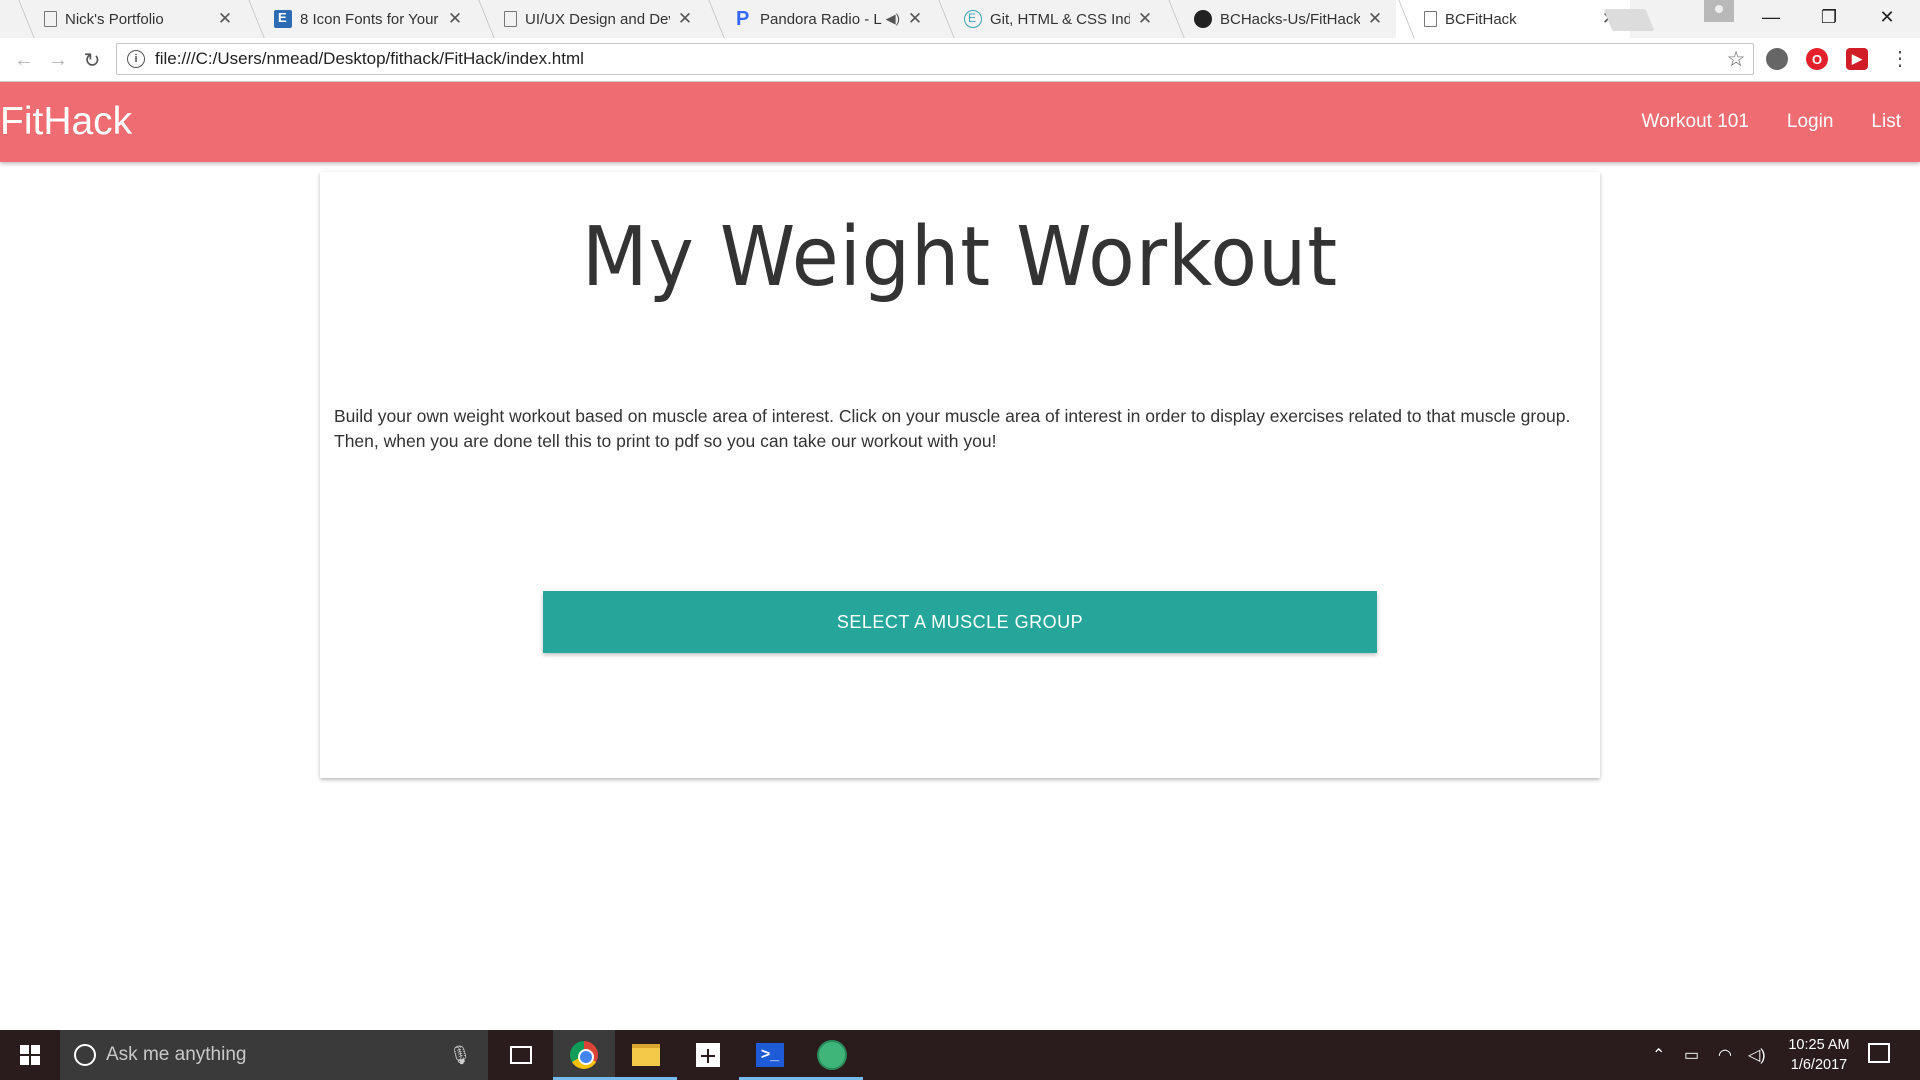 The height and width of the screenshot is (1080, 1920). I want to click on taskbar-powershell: >_, so click(770, 1055).